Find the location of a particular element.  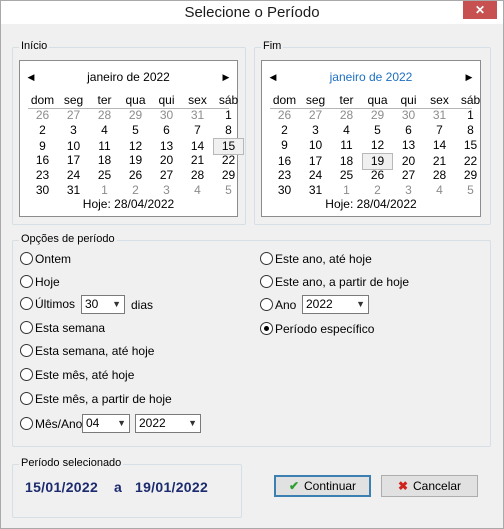

option-esta-semana: Esta semana is located at coordinates (62, 328).